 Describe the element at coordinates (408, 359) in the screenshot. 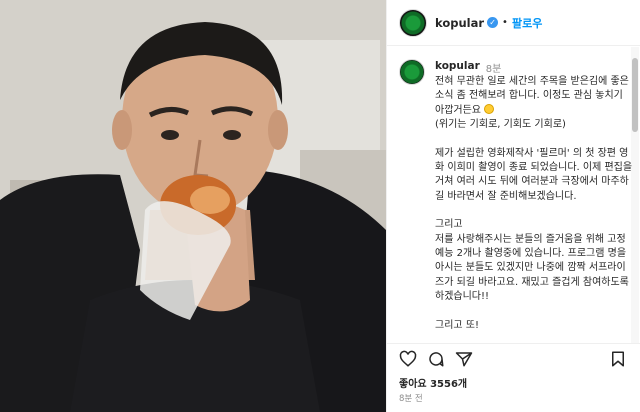

I see `heart-icon` at that location.